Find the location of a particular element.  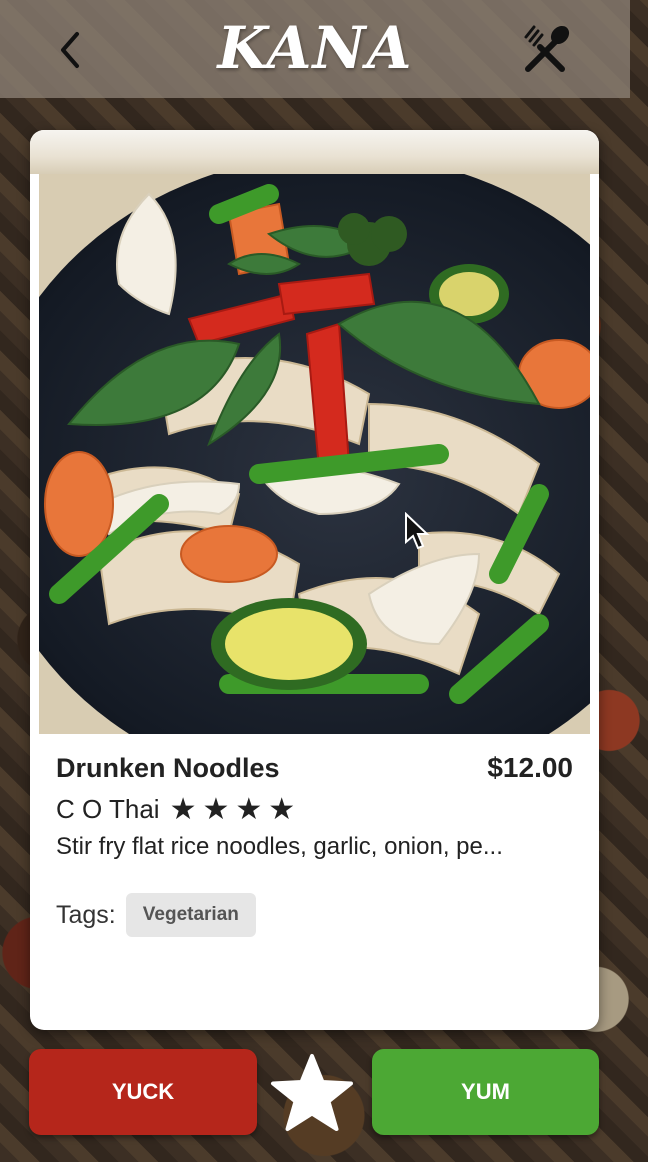

yuck-button: YUCK is located at coordinates (143, 1092).